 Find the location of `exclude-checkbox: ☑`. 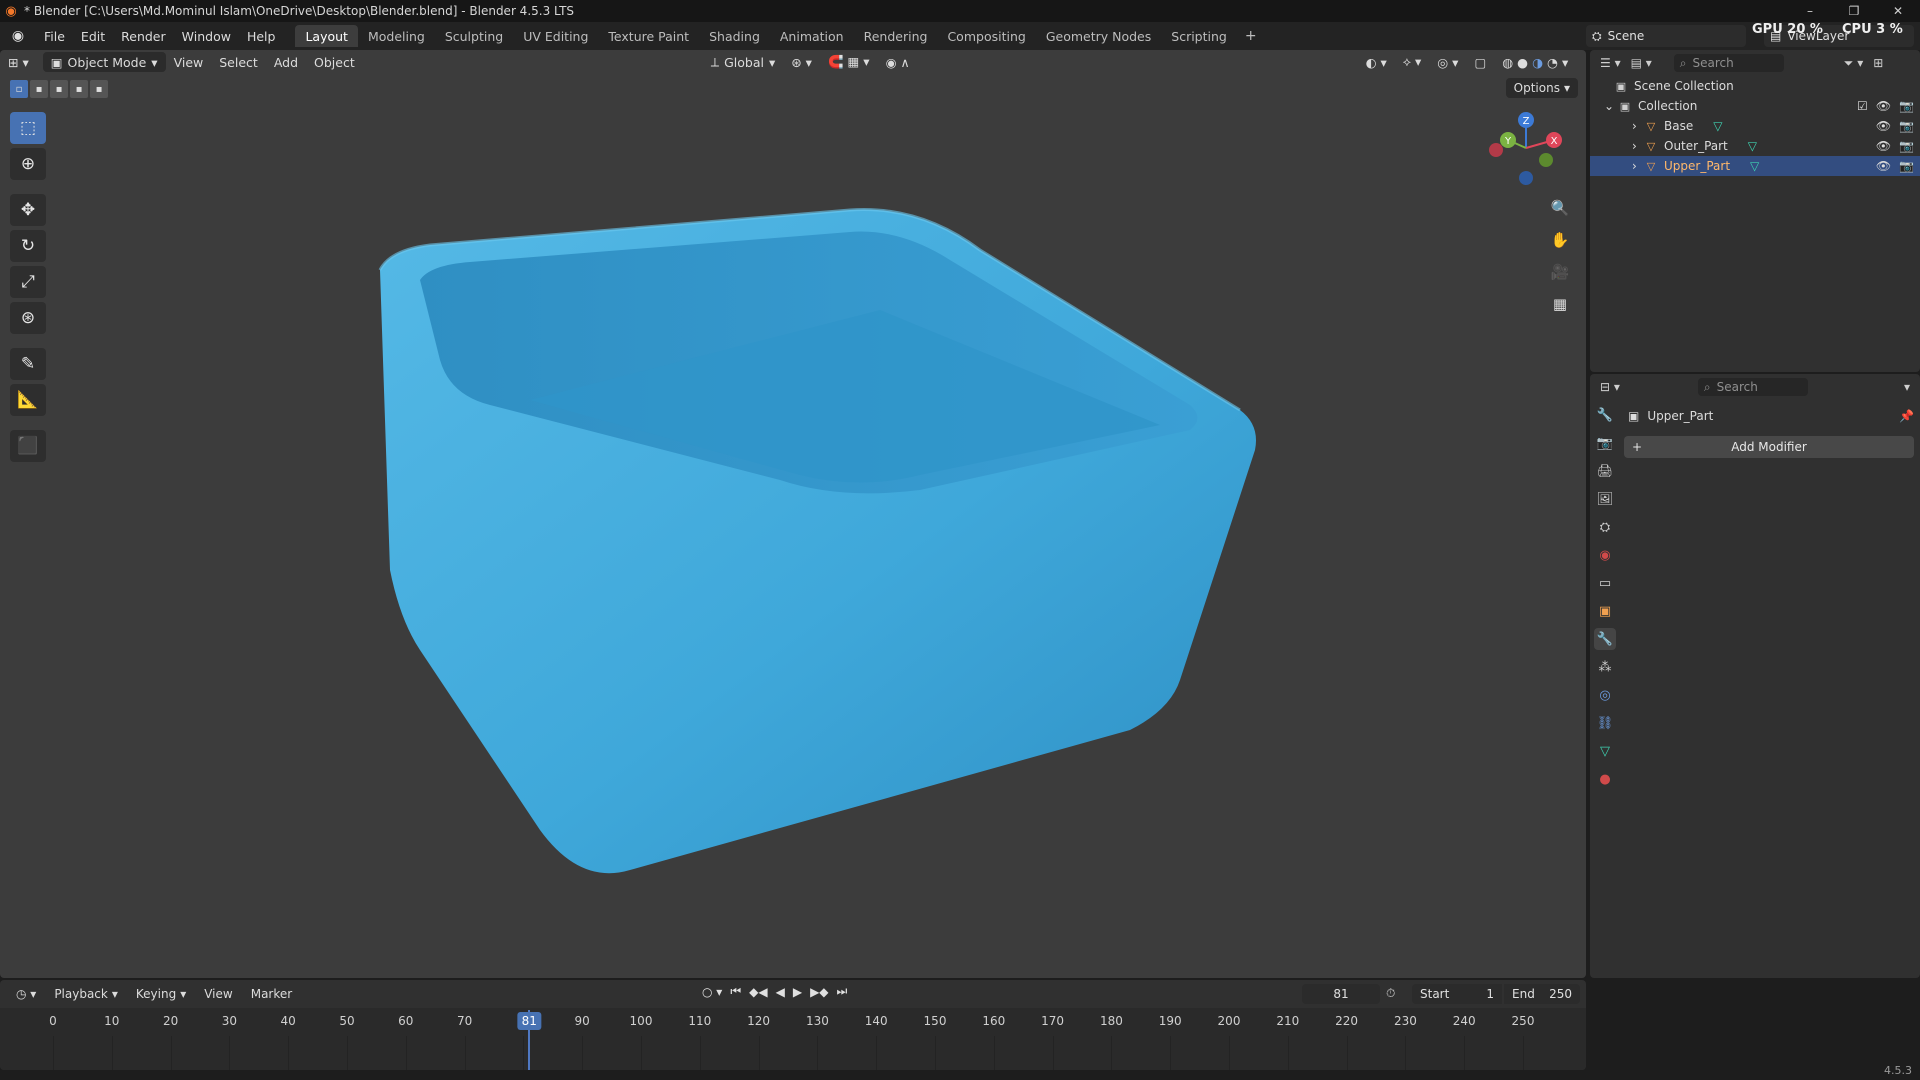

exclude-checkbox: ☑ is located at coordinates (1862, 106).